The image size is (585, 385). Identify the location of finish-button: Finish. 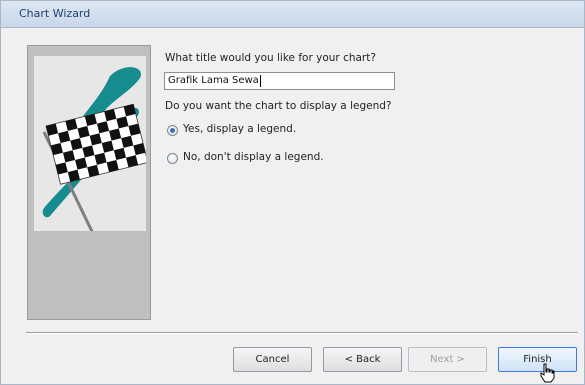
(537, 359).